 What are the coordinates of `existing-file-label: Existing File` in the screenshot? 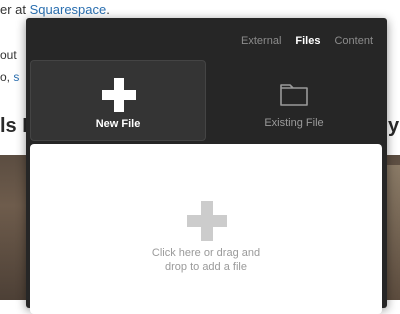 It's located at (294, 123).